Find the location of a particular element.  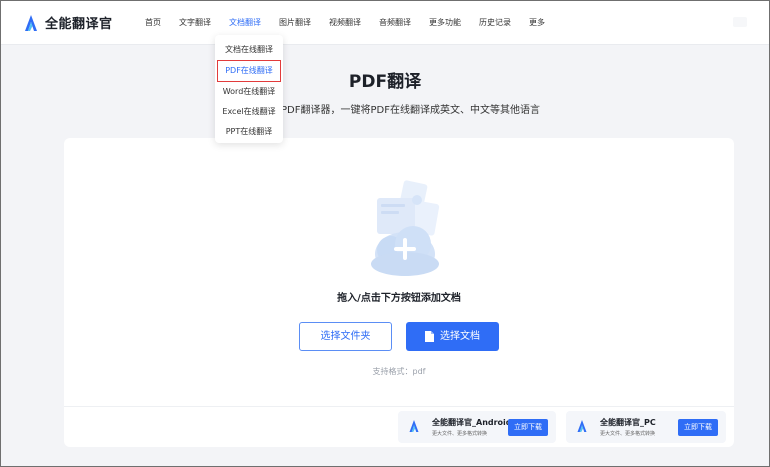

promo-title: 全能翻译官_Android is located at coordinates (472, 422).